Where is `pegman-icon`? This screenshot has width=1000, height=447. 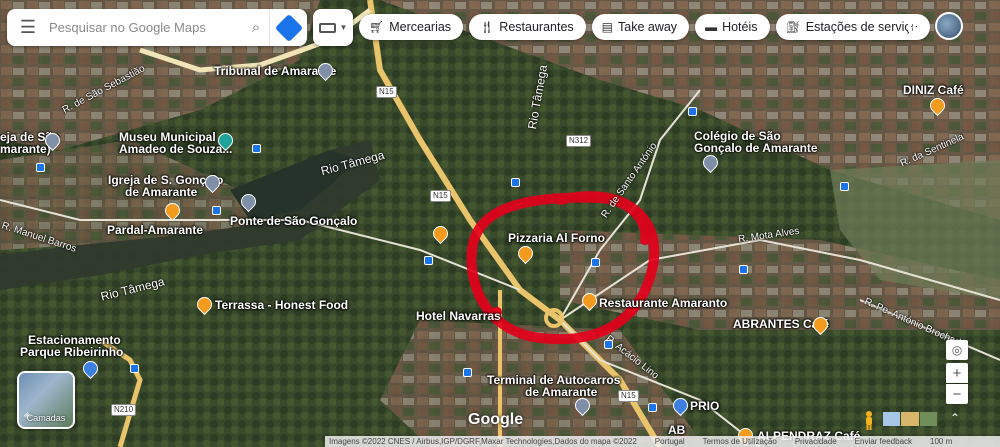 pegman-icon is located at coordinates (869, 420).